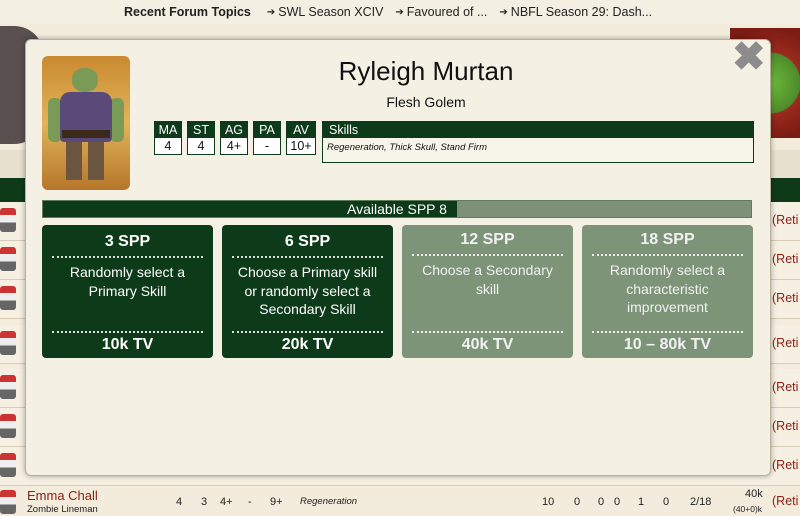 This screenshot has width=800, height=516. I want to click on player-ag: 4+, so click(226, 502).